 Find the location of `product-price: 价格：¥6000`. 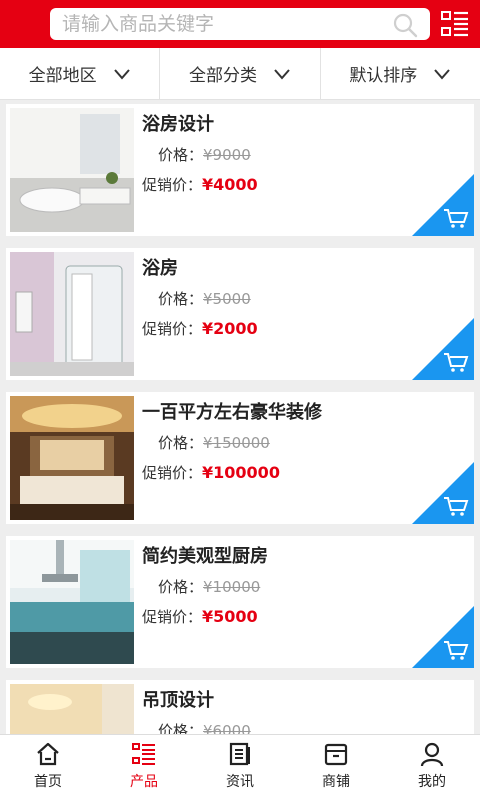

product-price: 价格：¥6000 is located at coordinates (204, 727).